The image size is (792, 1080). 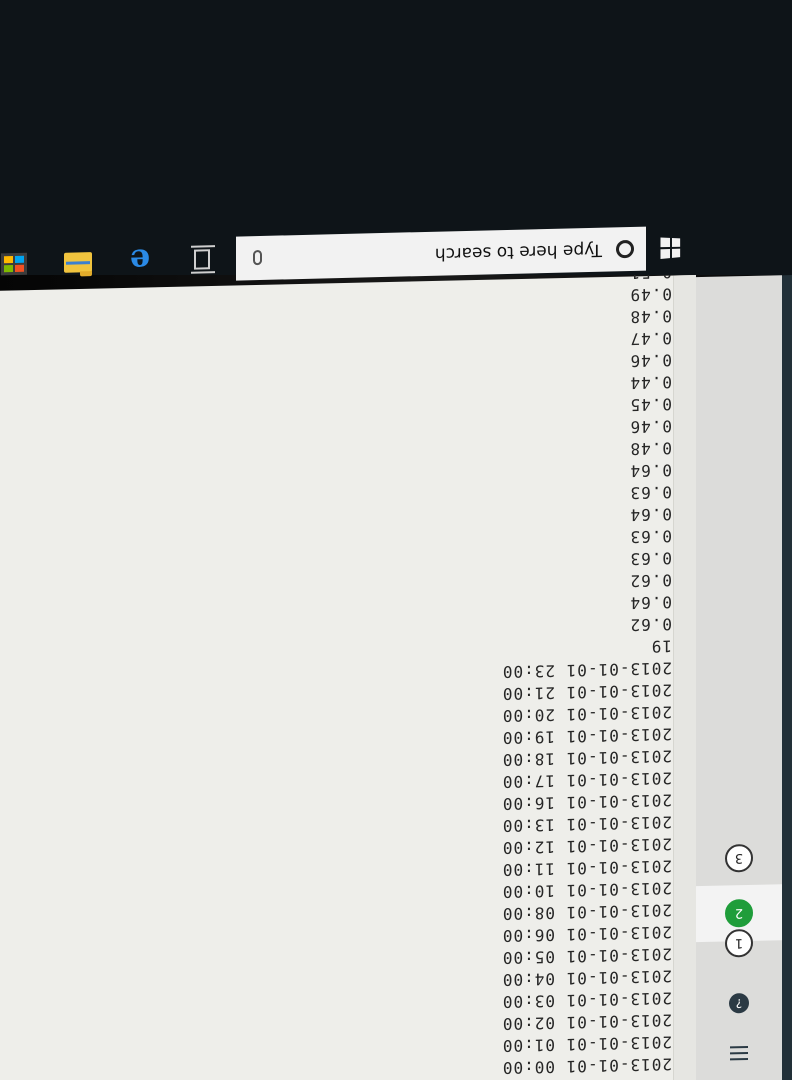 What do you see at coordinates (586, 736) in the screenshot?
I see `editor-line: 2013-01-01 19:00` at bounding box center [586, 736].